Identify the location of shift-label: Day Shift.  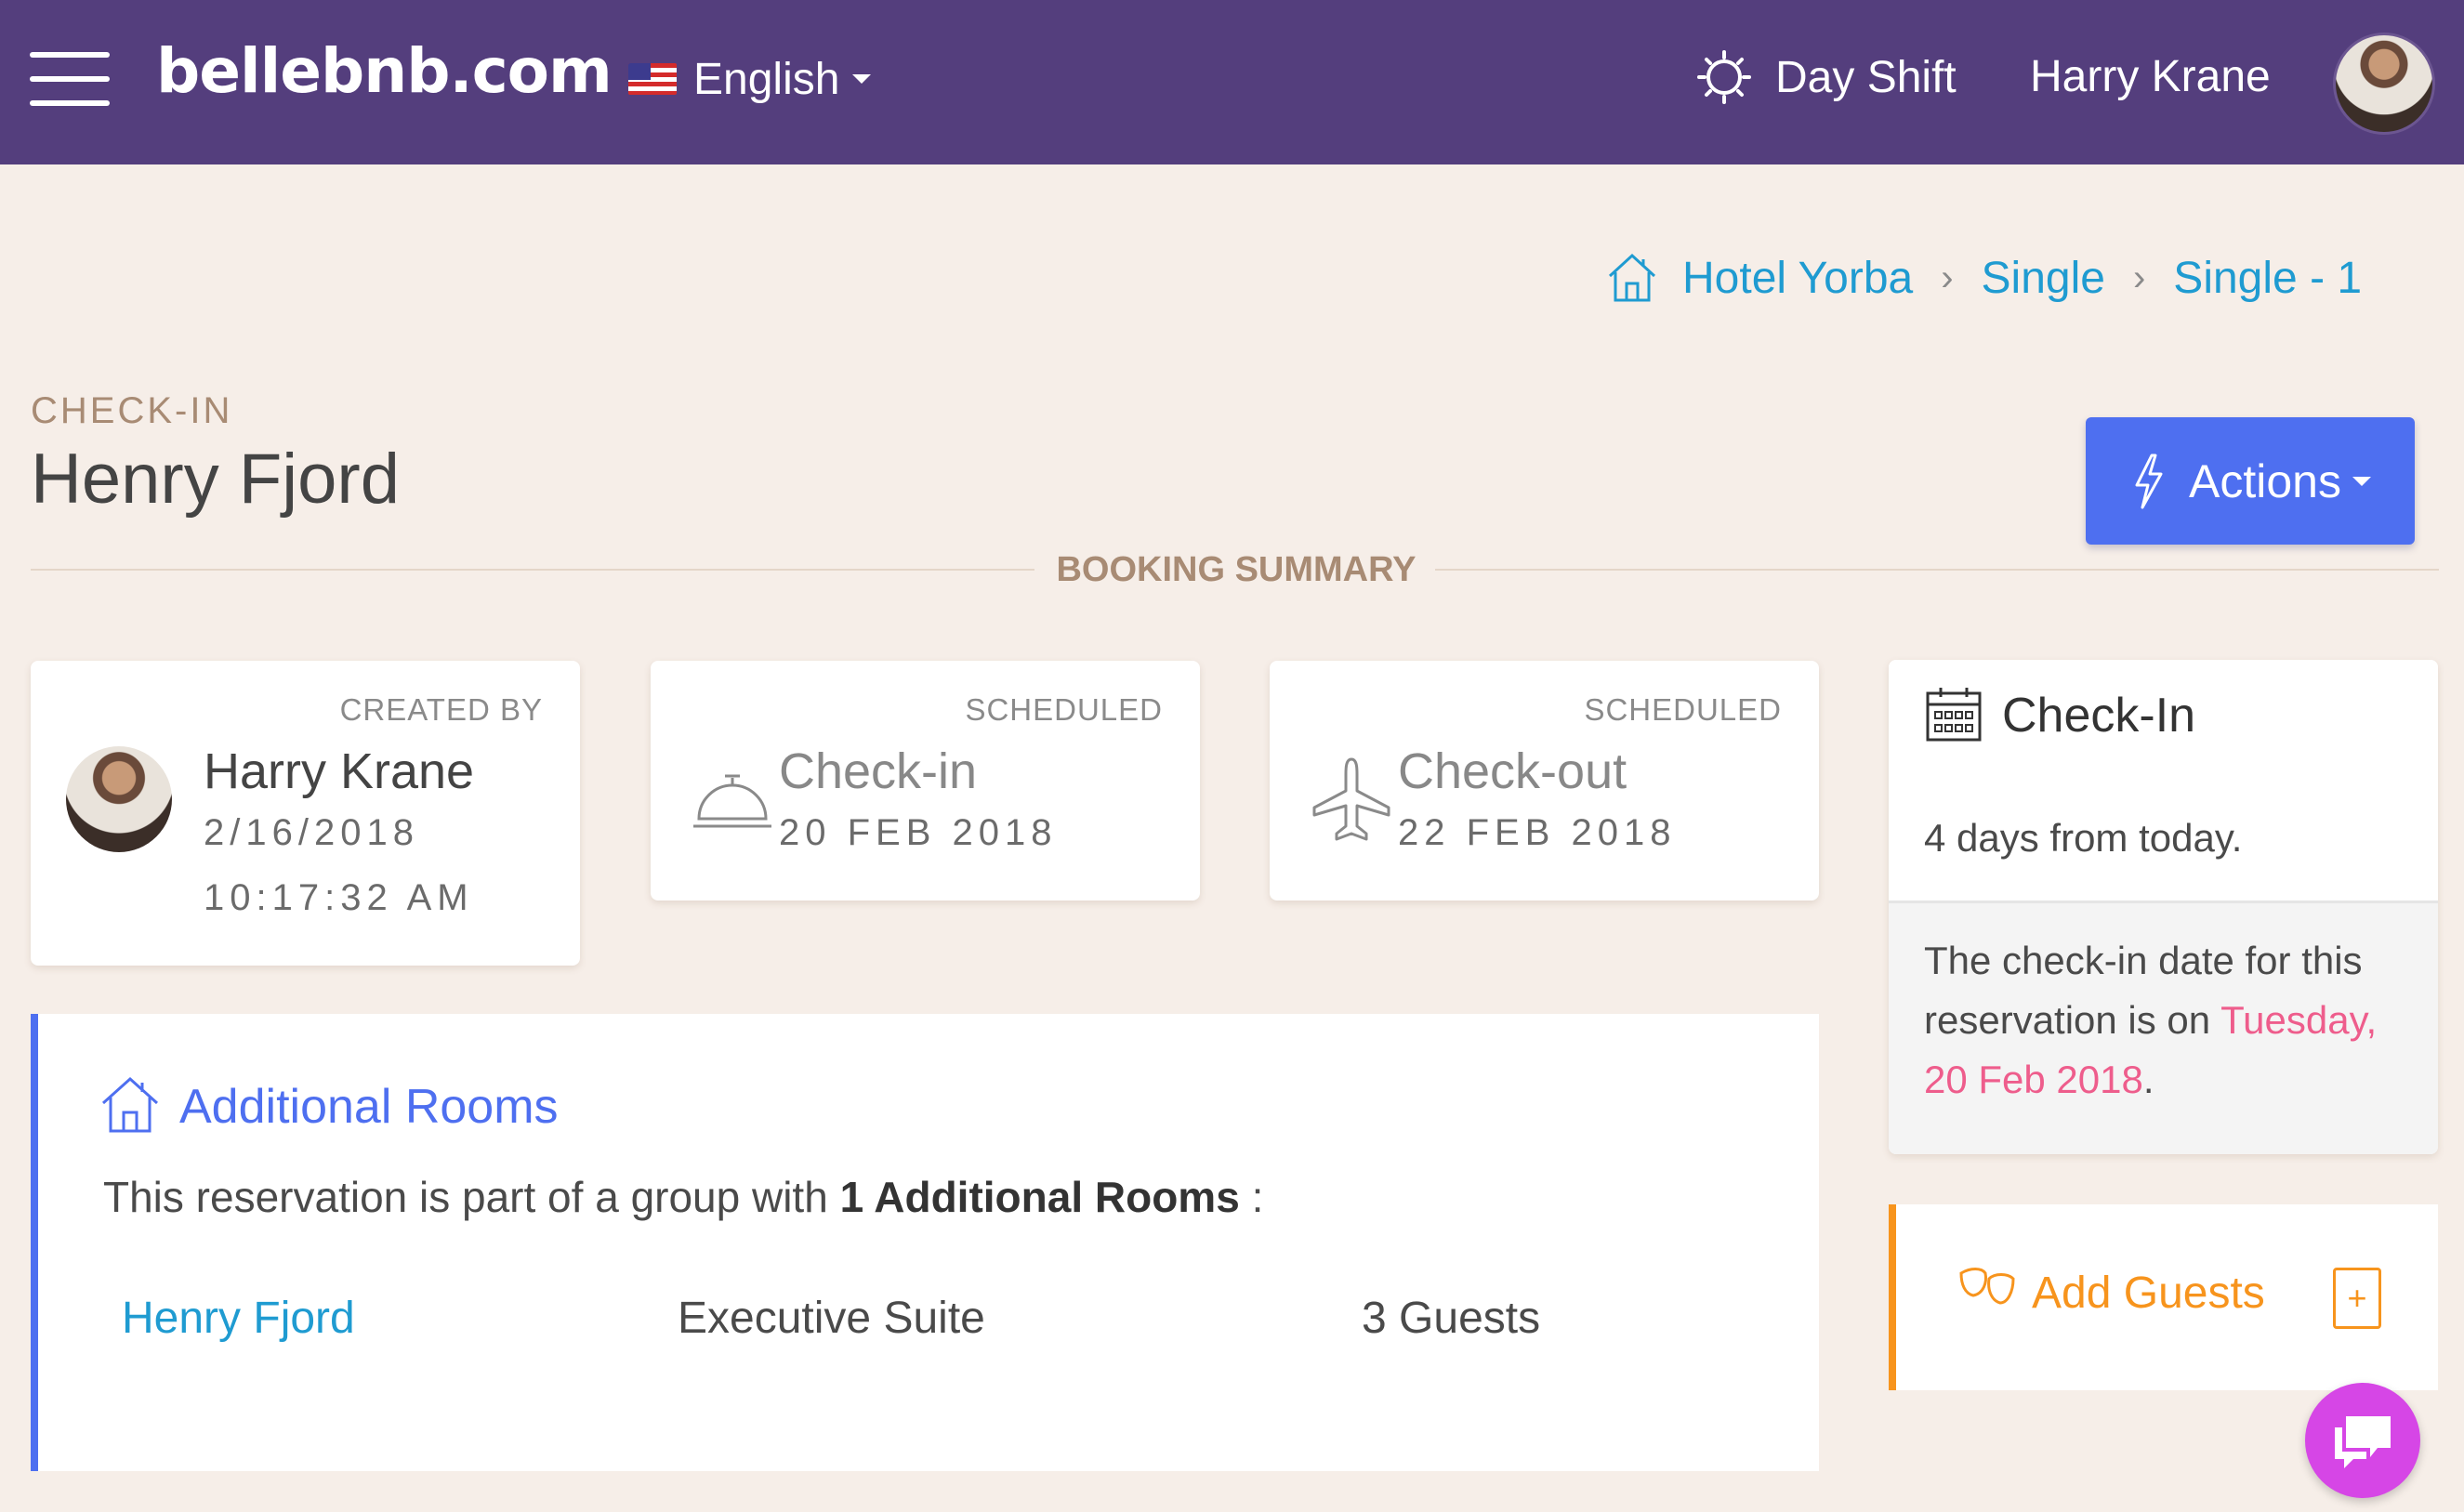
(1866, 77).